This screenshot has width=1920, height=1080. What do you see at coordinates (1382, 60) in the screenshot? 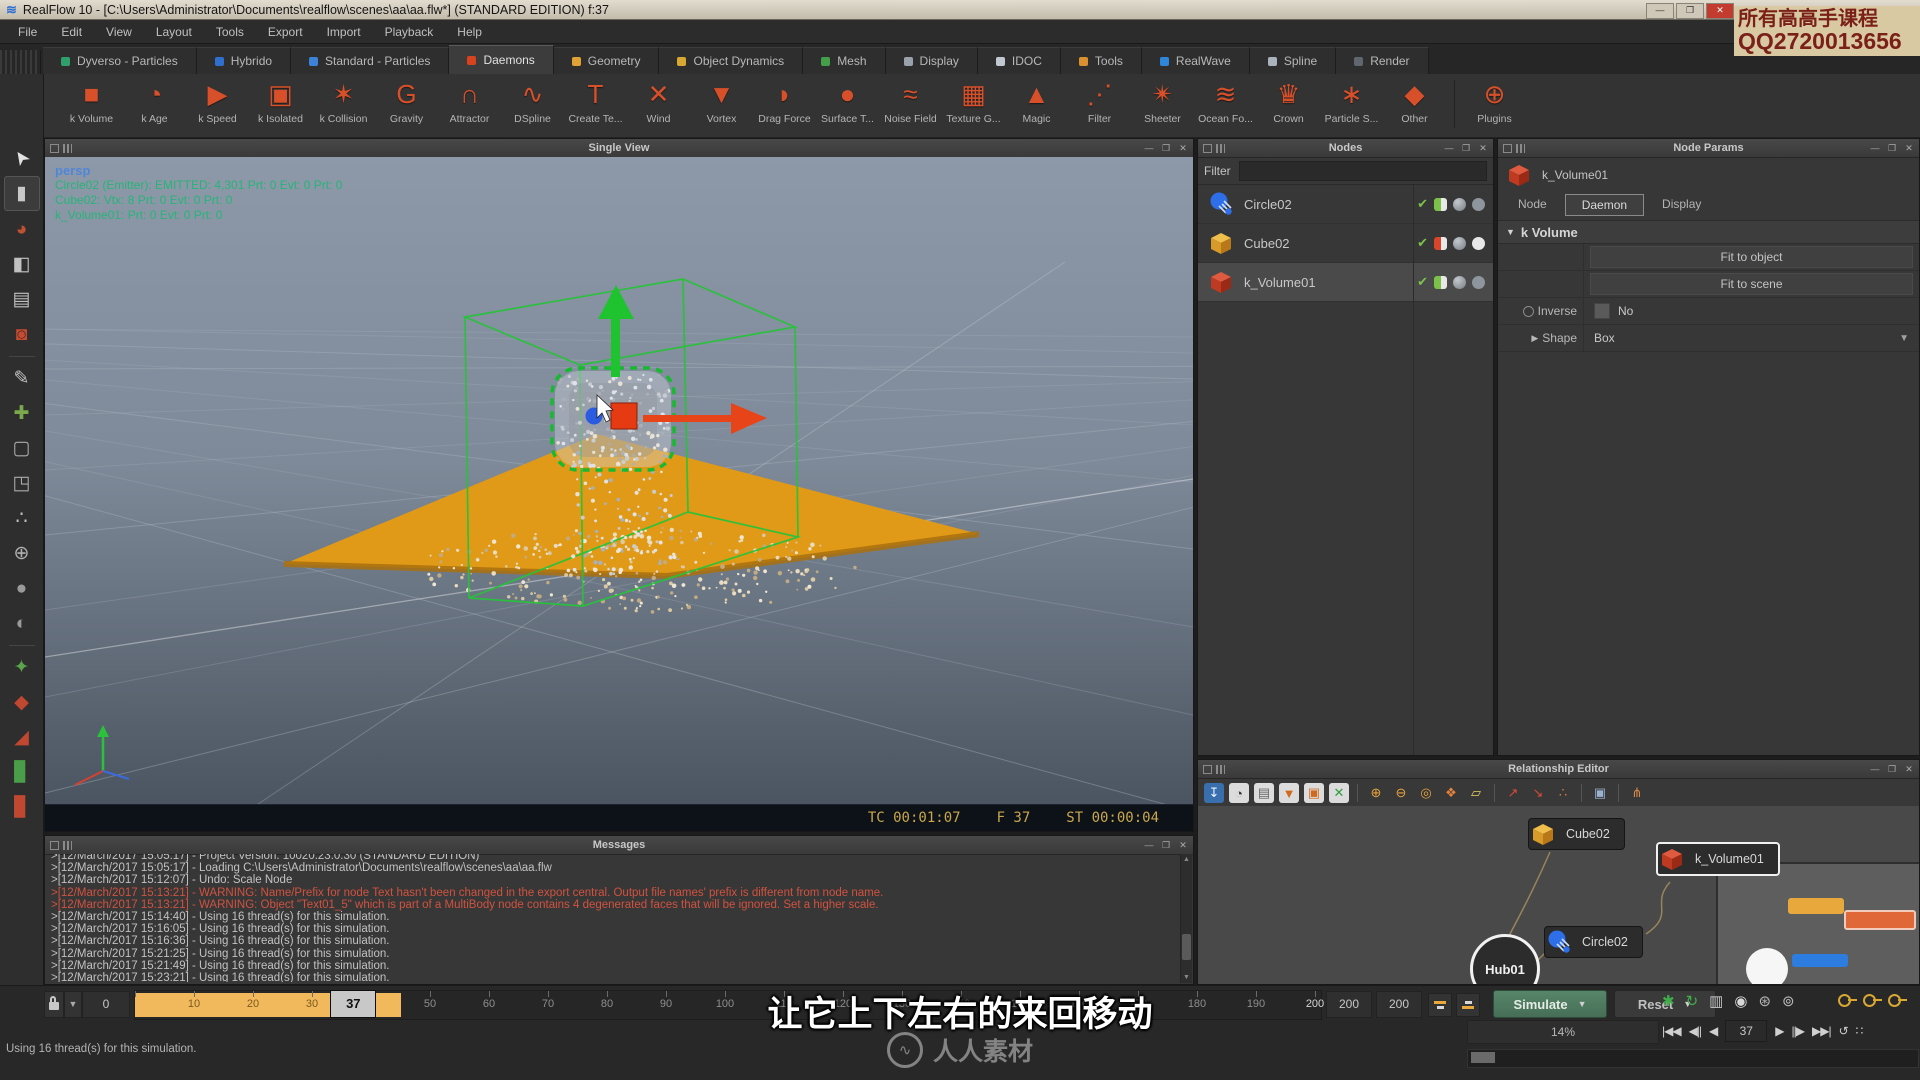
I see `tab-render: Render` at bounding box center [1382, 60].